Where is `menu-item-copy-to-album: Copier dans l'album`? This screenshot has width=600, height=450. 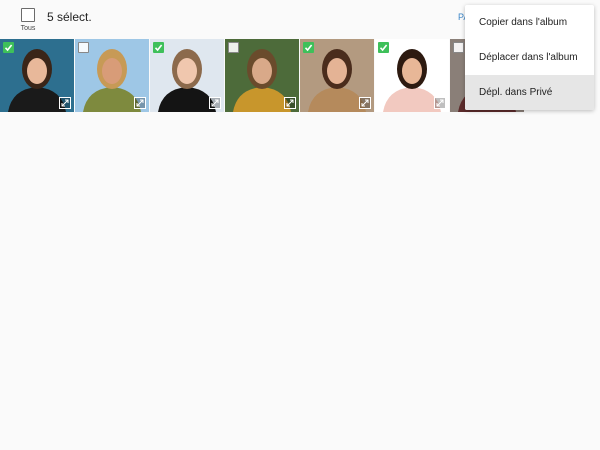
menu-item-copy-to-album: Copier dans l'album is located at coordinates (529, 22).